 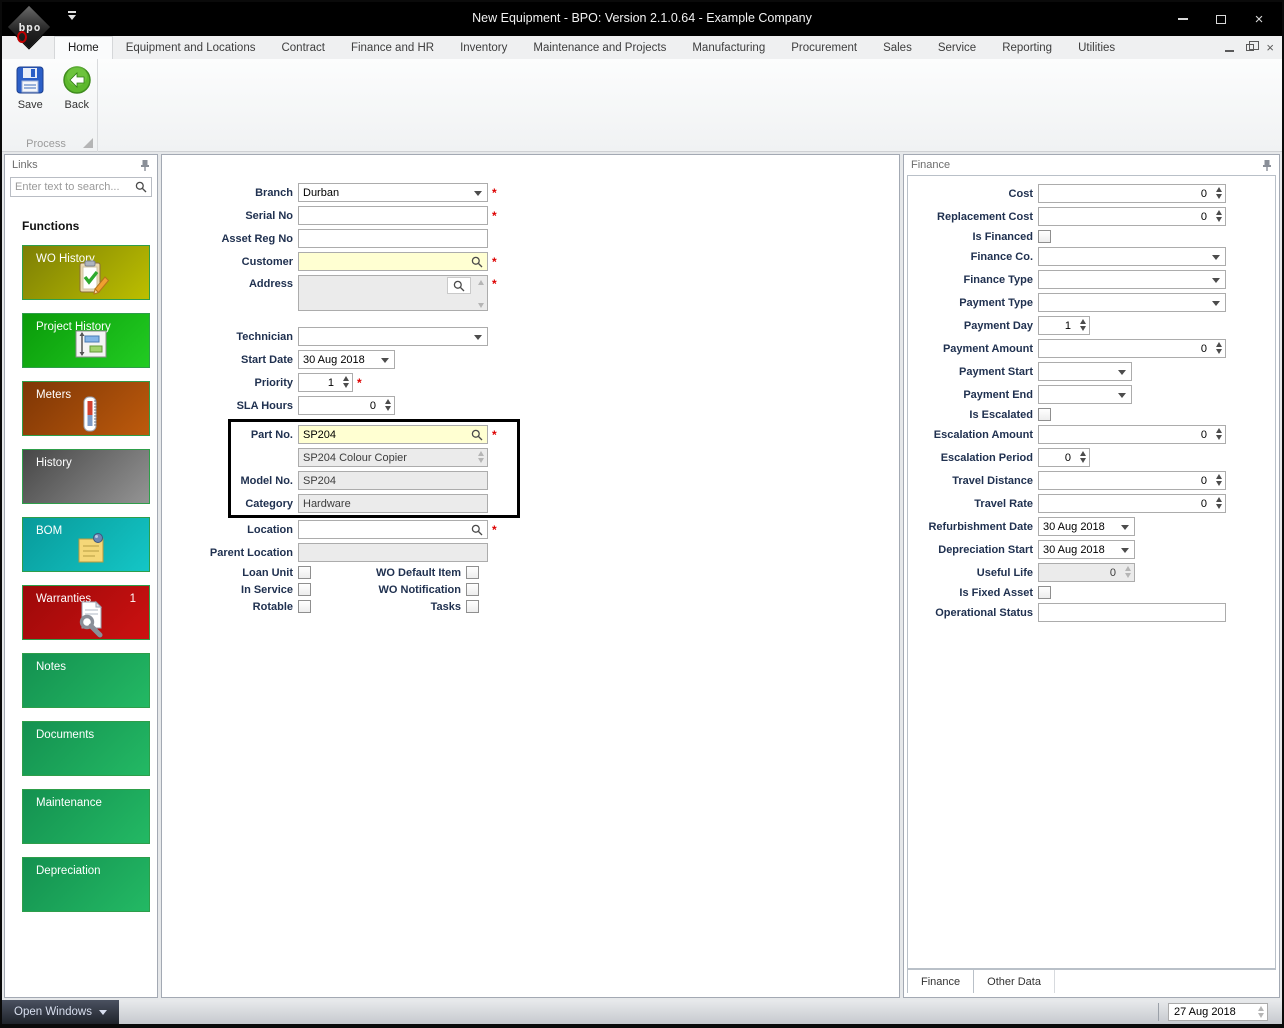 I want to click on tab-home: Home, so click(x=83, y=47).